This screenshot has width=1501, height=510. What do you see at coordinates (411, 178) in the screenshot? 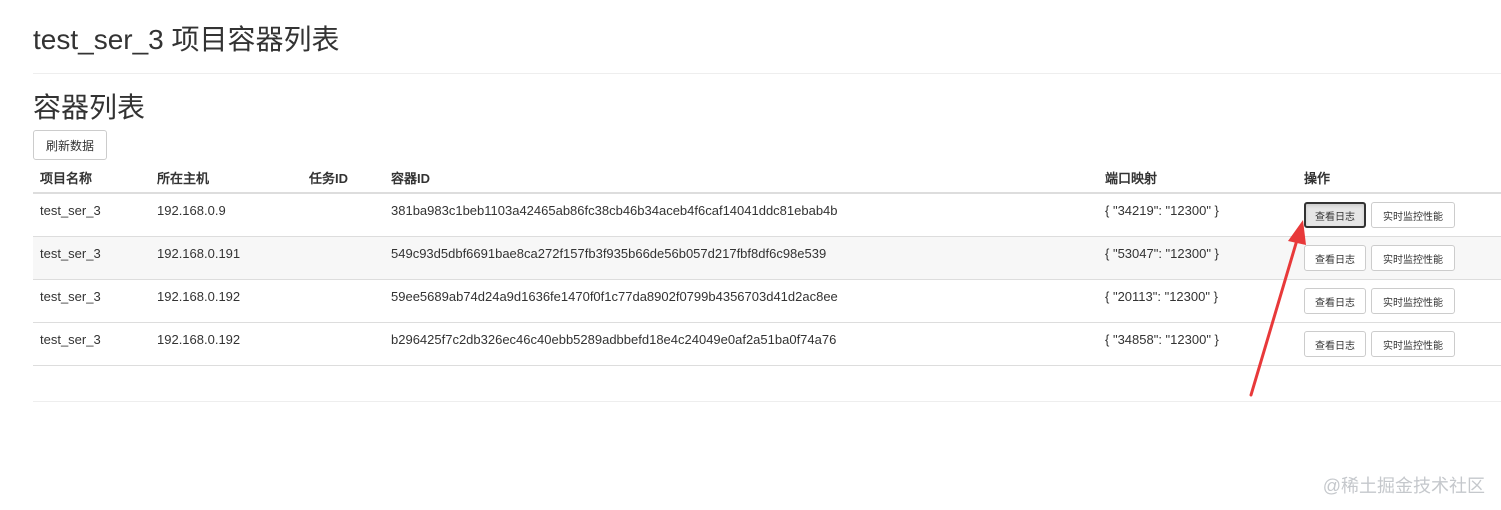
I see `header-container-id: 容器ID` at bounding box center [411, 178].